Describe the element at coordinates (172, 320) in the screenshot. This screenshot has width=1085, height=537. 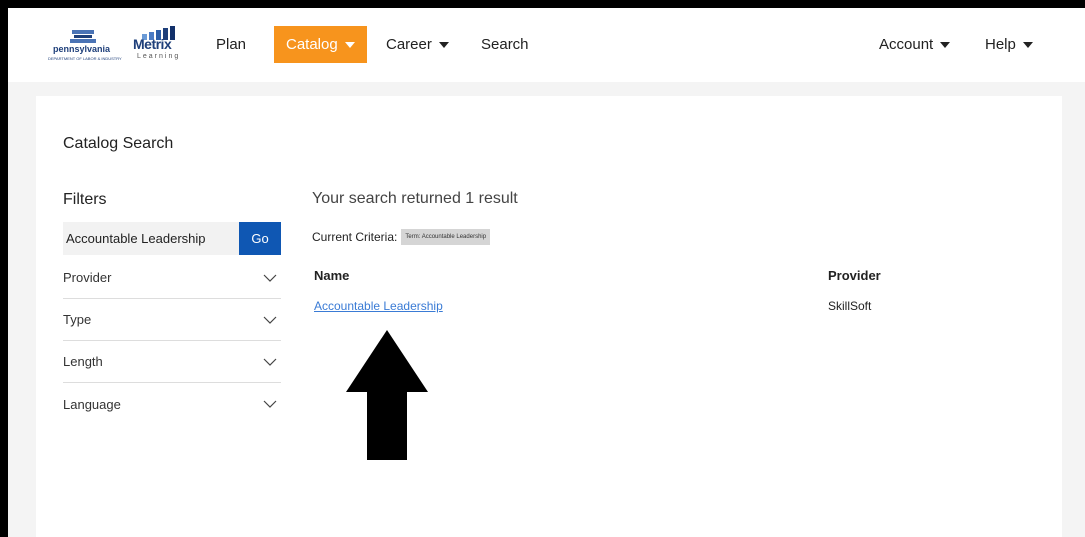
I see `filter-type: Type` at that location.